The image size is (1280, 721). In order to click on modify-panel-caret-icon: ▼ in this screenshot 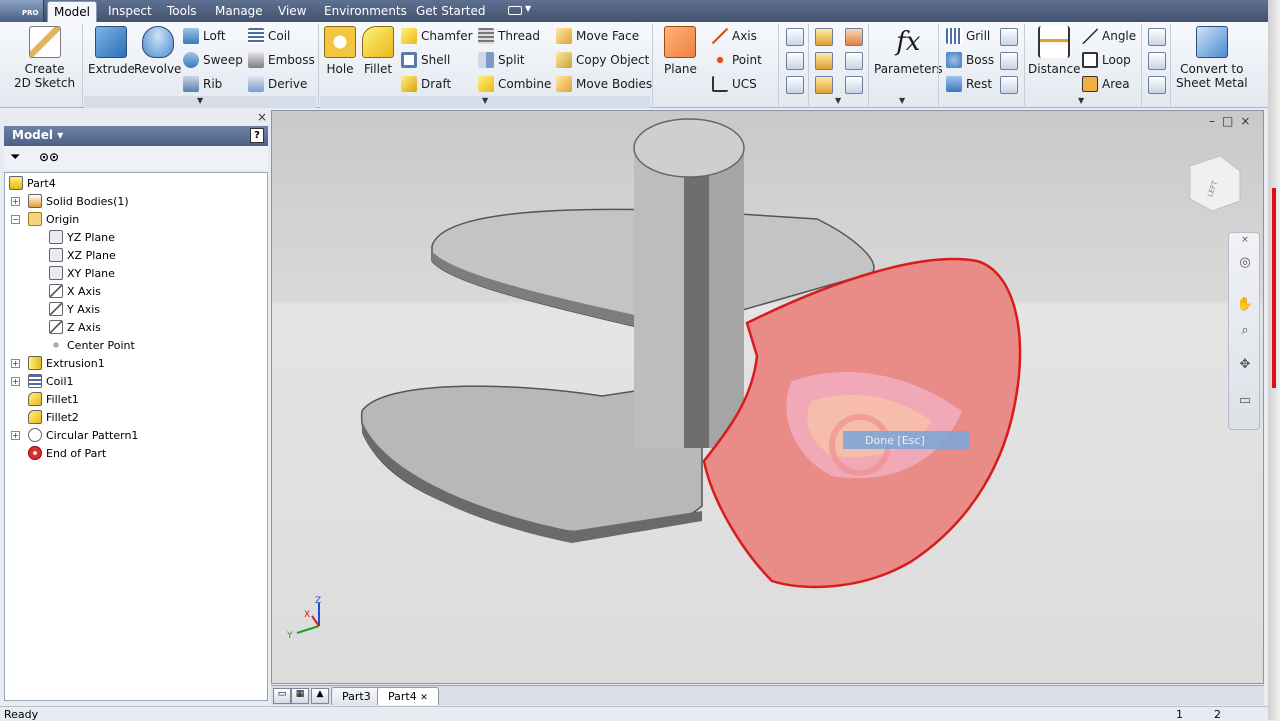, I will do `click(485, 100)`.